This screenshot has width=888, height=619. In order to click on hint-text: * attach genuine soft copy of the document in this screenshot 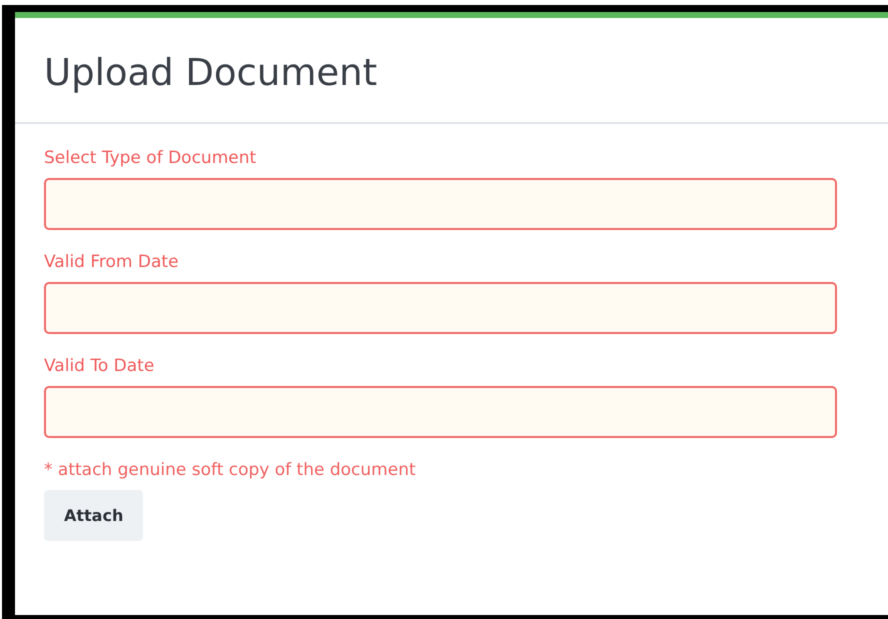, I will do `click(230, 470)`.